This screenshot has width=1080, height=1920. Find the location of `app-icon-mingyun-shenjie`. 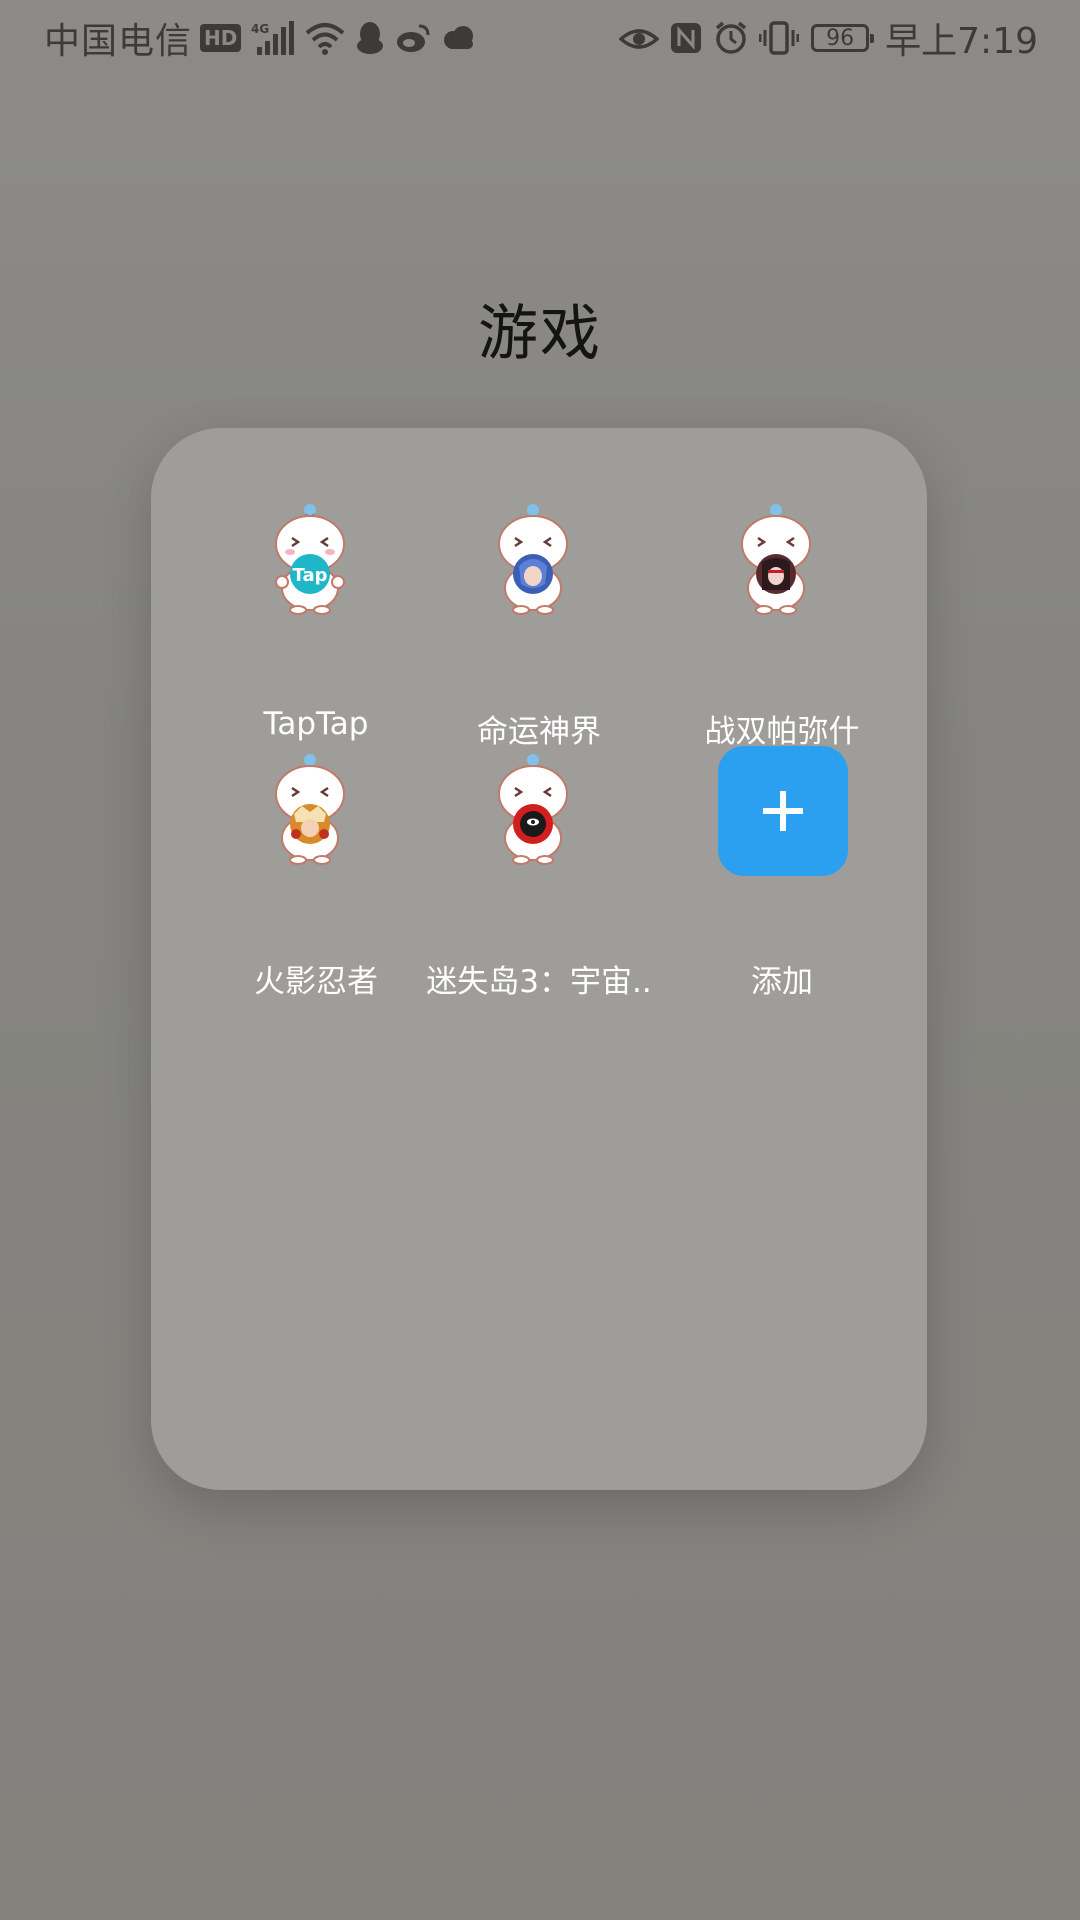

app-icon-mingyun-shenjie is located at coordinates (539, 564).